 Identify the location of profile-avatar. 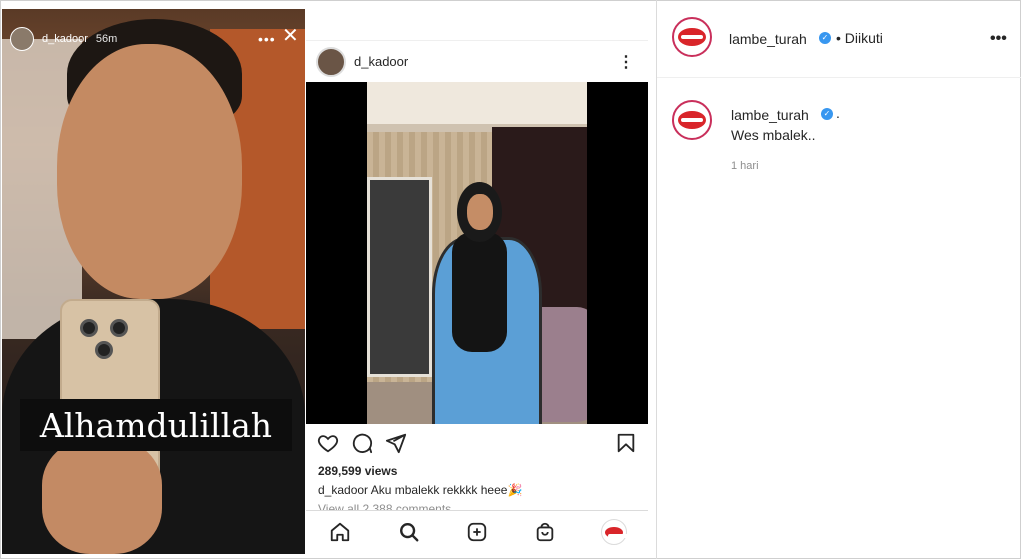
(615, 532).